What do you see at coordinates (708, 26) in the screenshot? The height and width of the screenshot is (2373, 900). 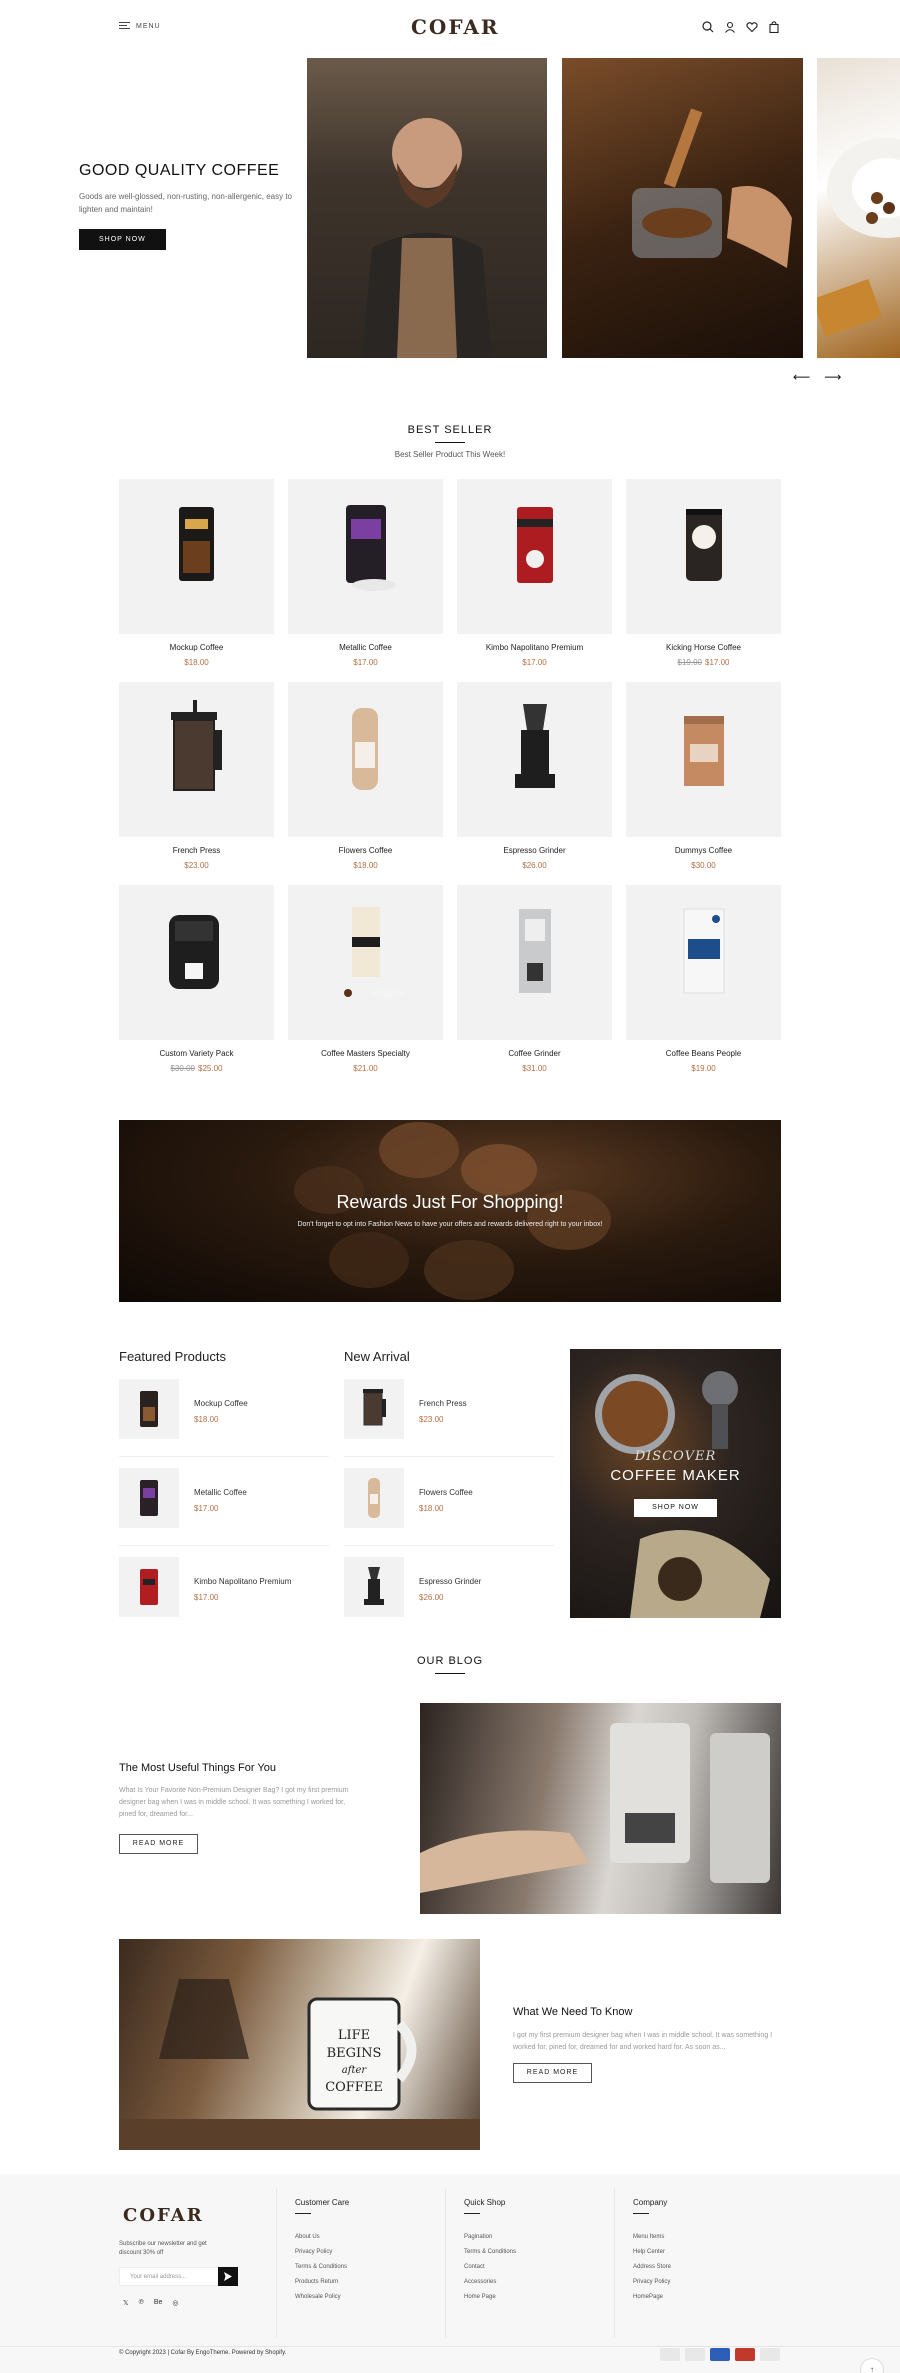 I see `search-icon` at bounding box center [708, 26].